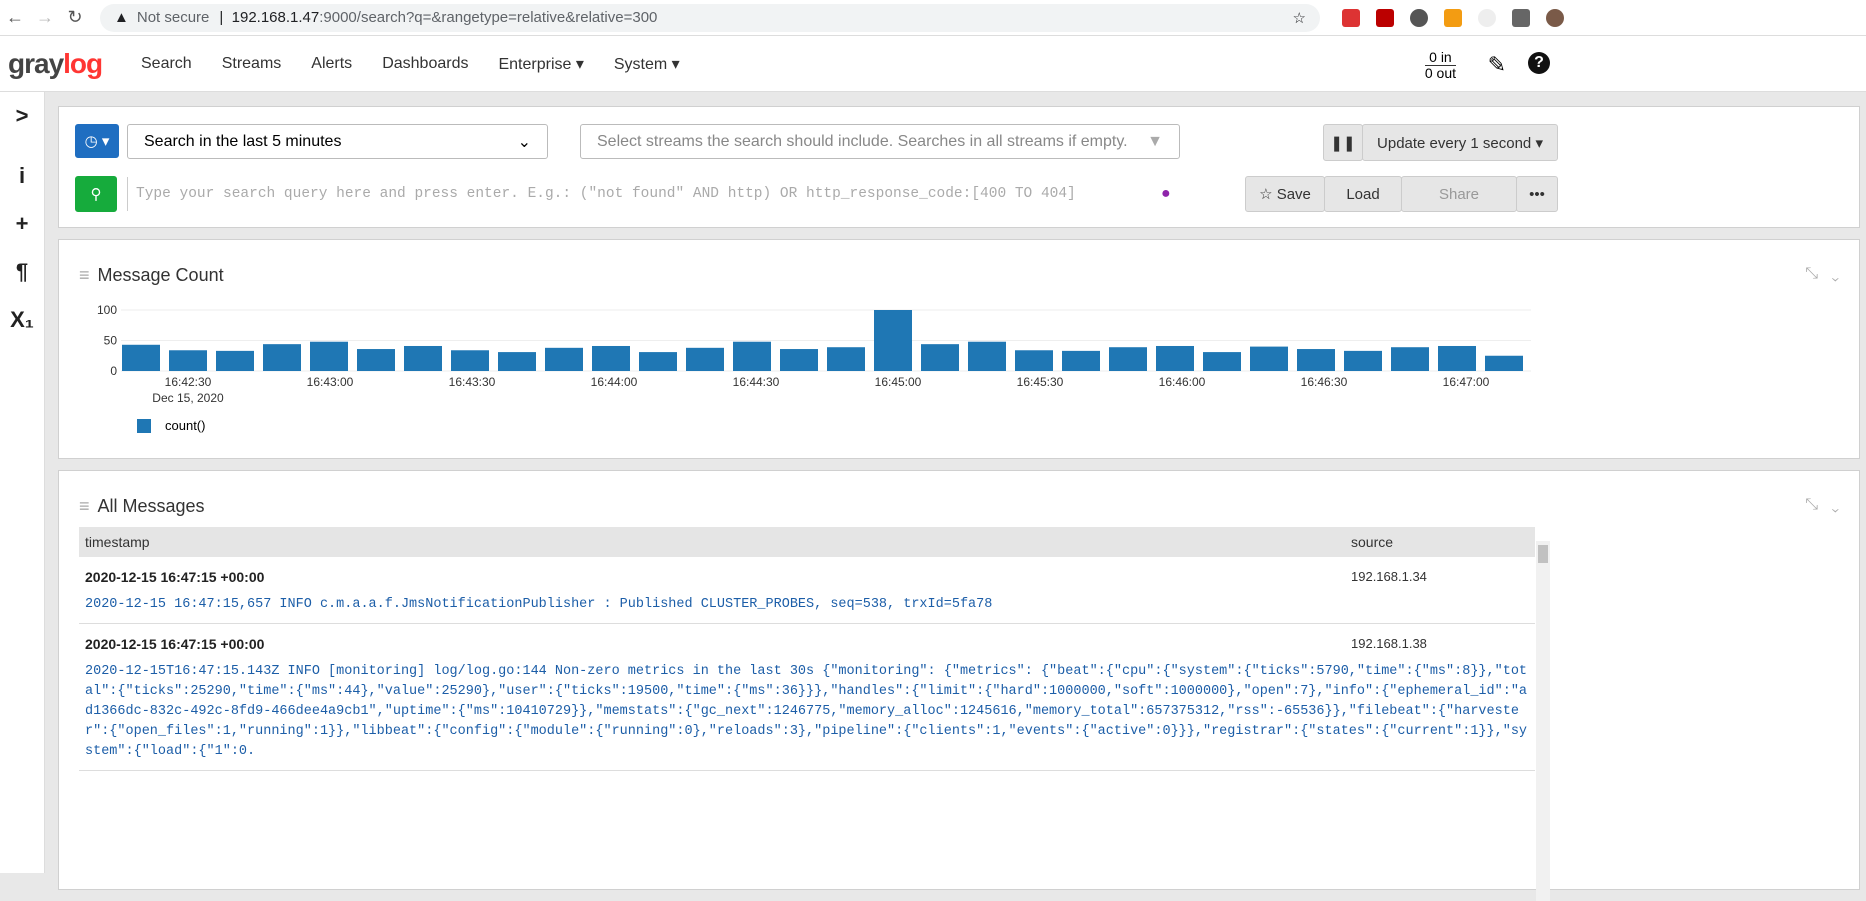  Describe the element at coordinates (22, 224) in the screenshot. I see `plus-icon: +` at that location.